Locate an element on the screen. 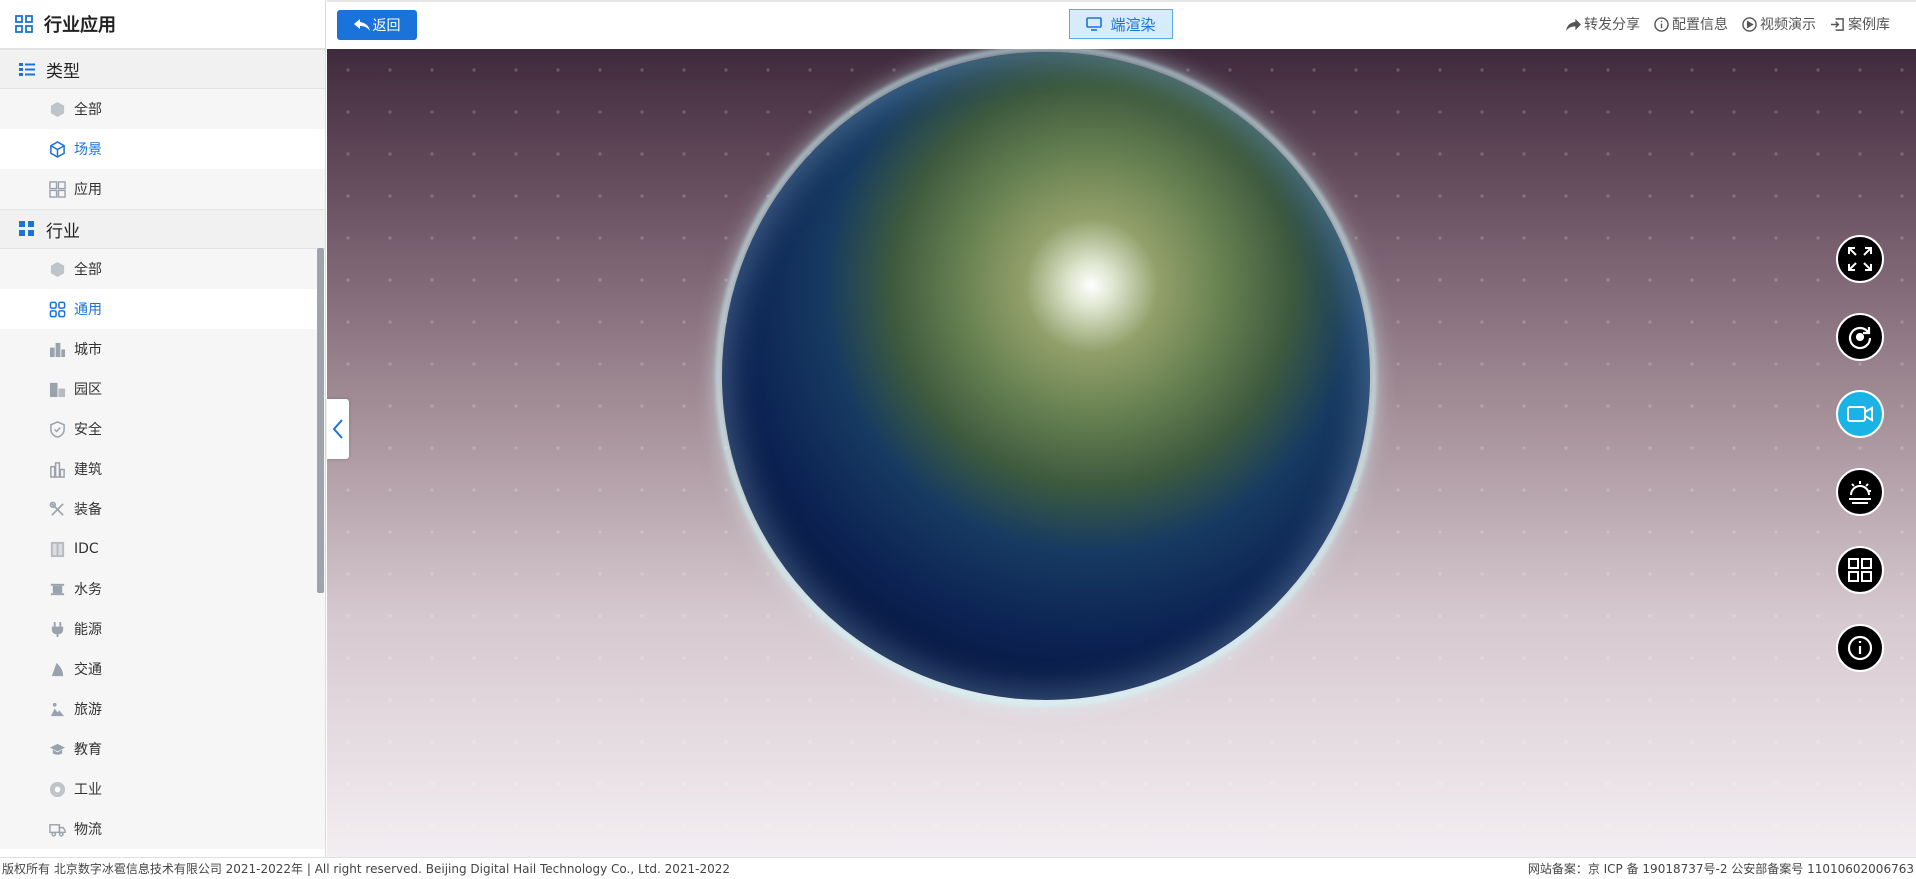 This screenshot has width=1916, height=879. rotate-icon is located at coordinates (1860, 338).